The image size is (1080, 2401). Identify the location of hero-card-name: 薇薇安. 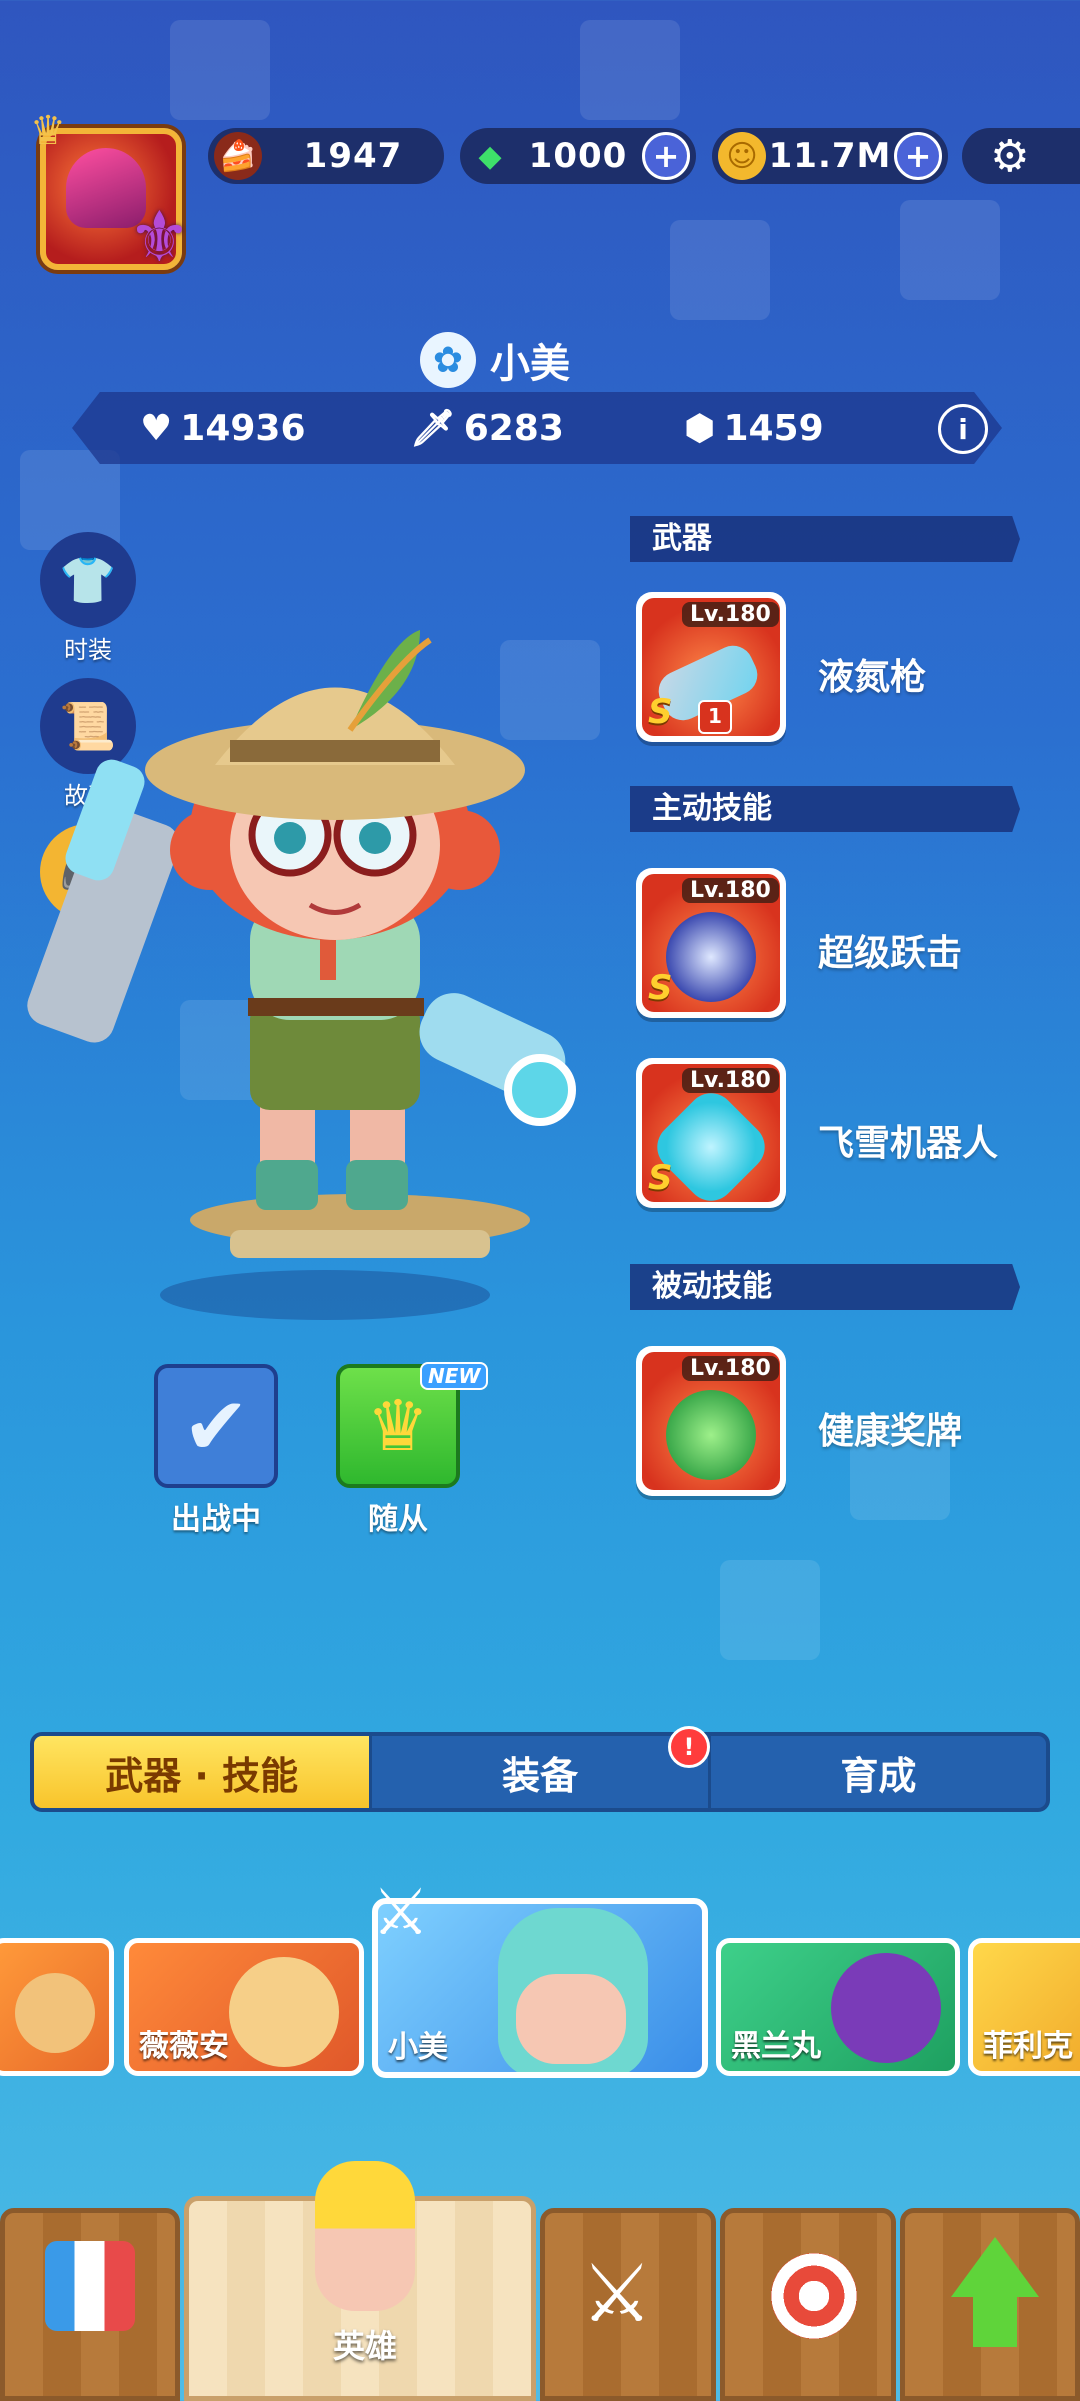
(184, 2046).